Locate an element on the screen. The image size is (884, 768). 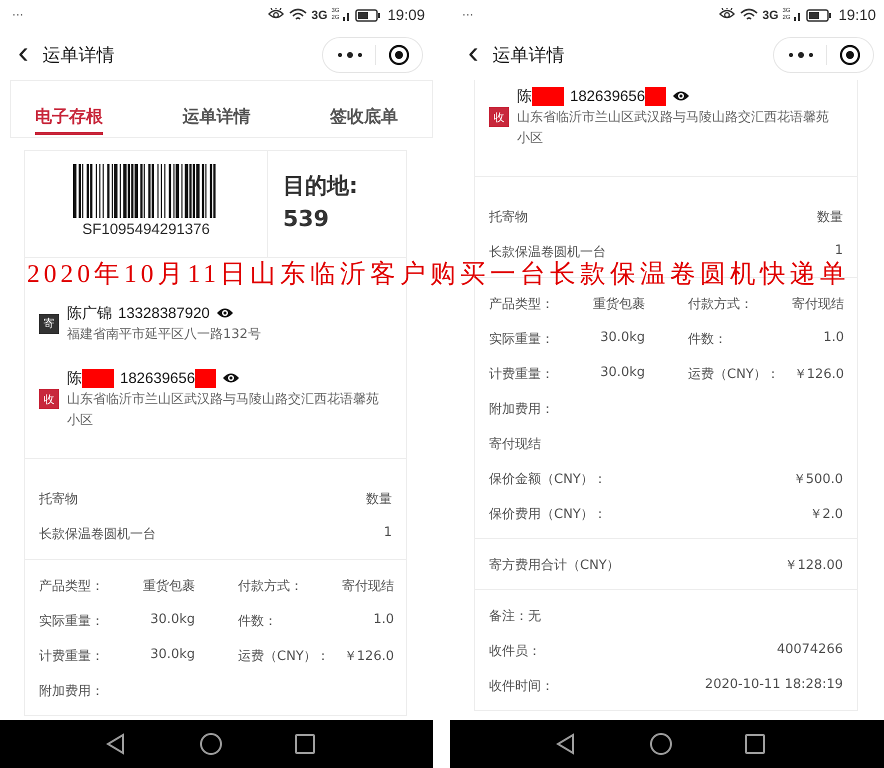
destination-code: 539 is located at coordinates (306, 219).